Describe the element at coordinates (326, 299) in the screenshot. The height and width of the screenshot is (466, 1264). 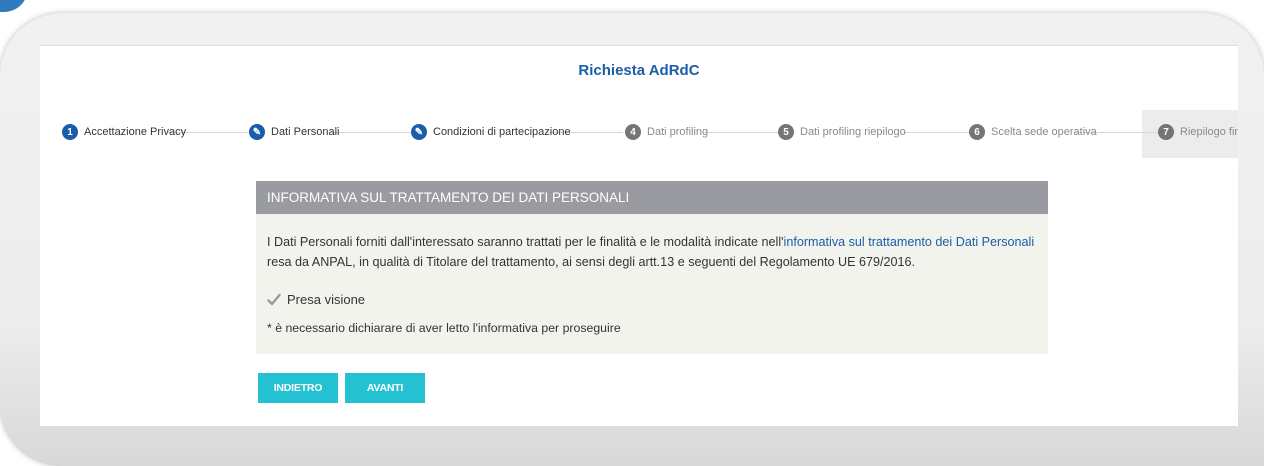
I see `presa-visione-label: Presa visione` at that location.